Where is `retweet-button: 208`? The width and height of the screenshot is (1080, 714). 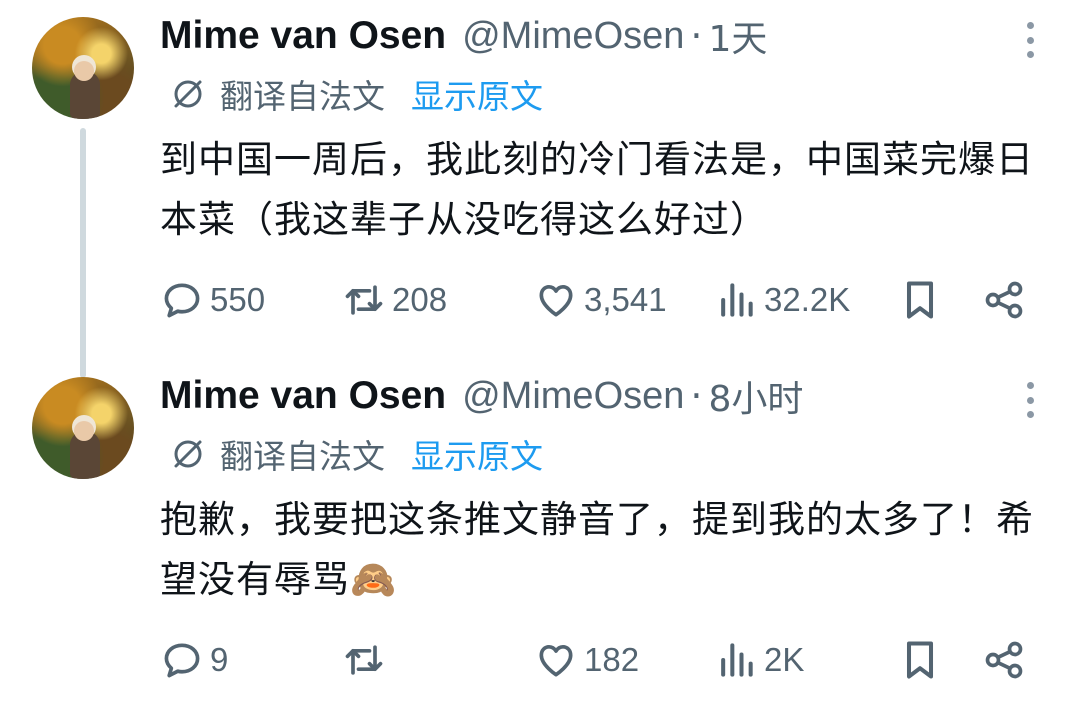
retweet-button: 208 is located at coordinates (394, 300).